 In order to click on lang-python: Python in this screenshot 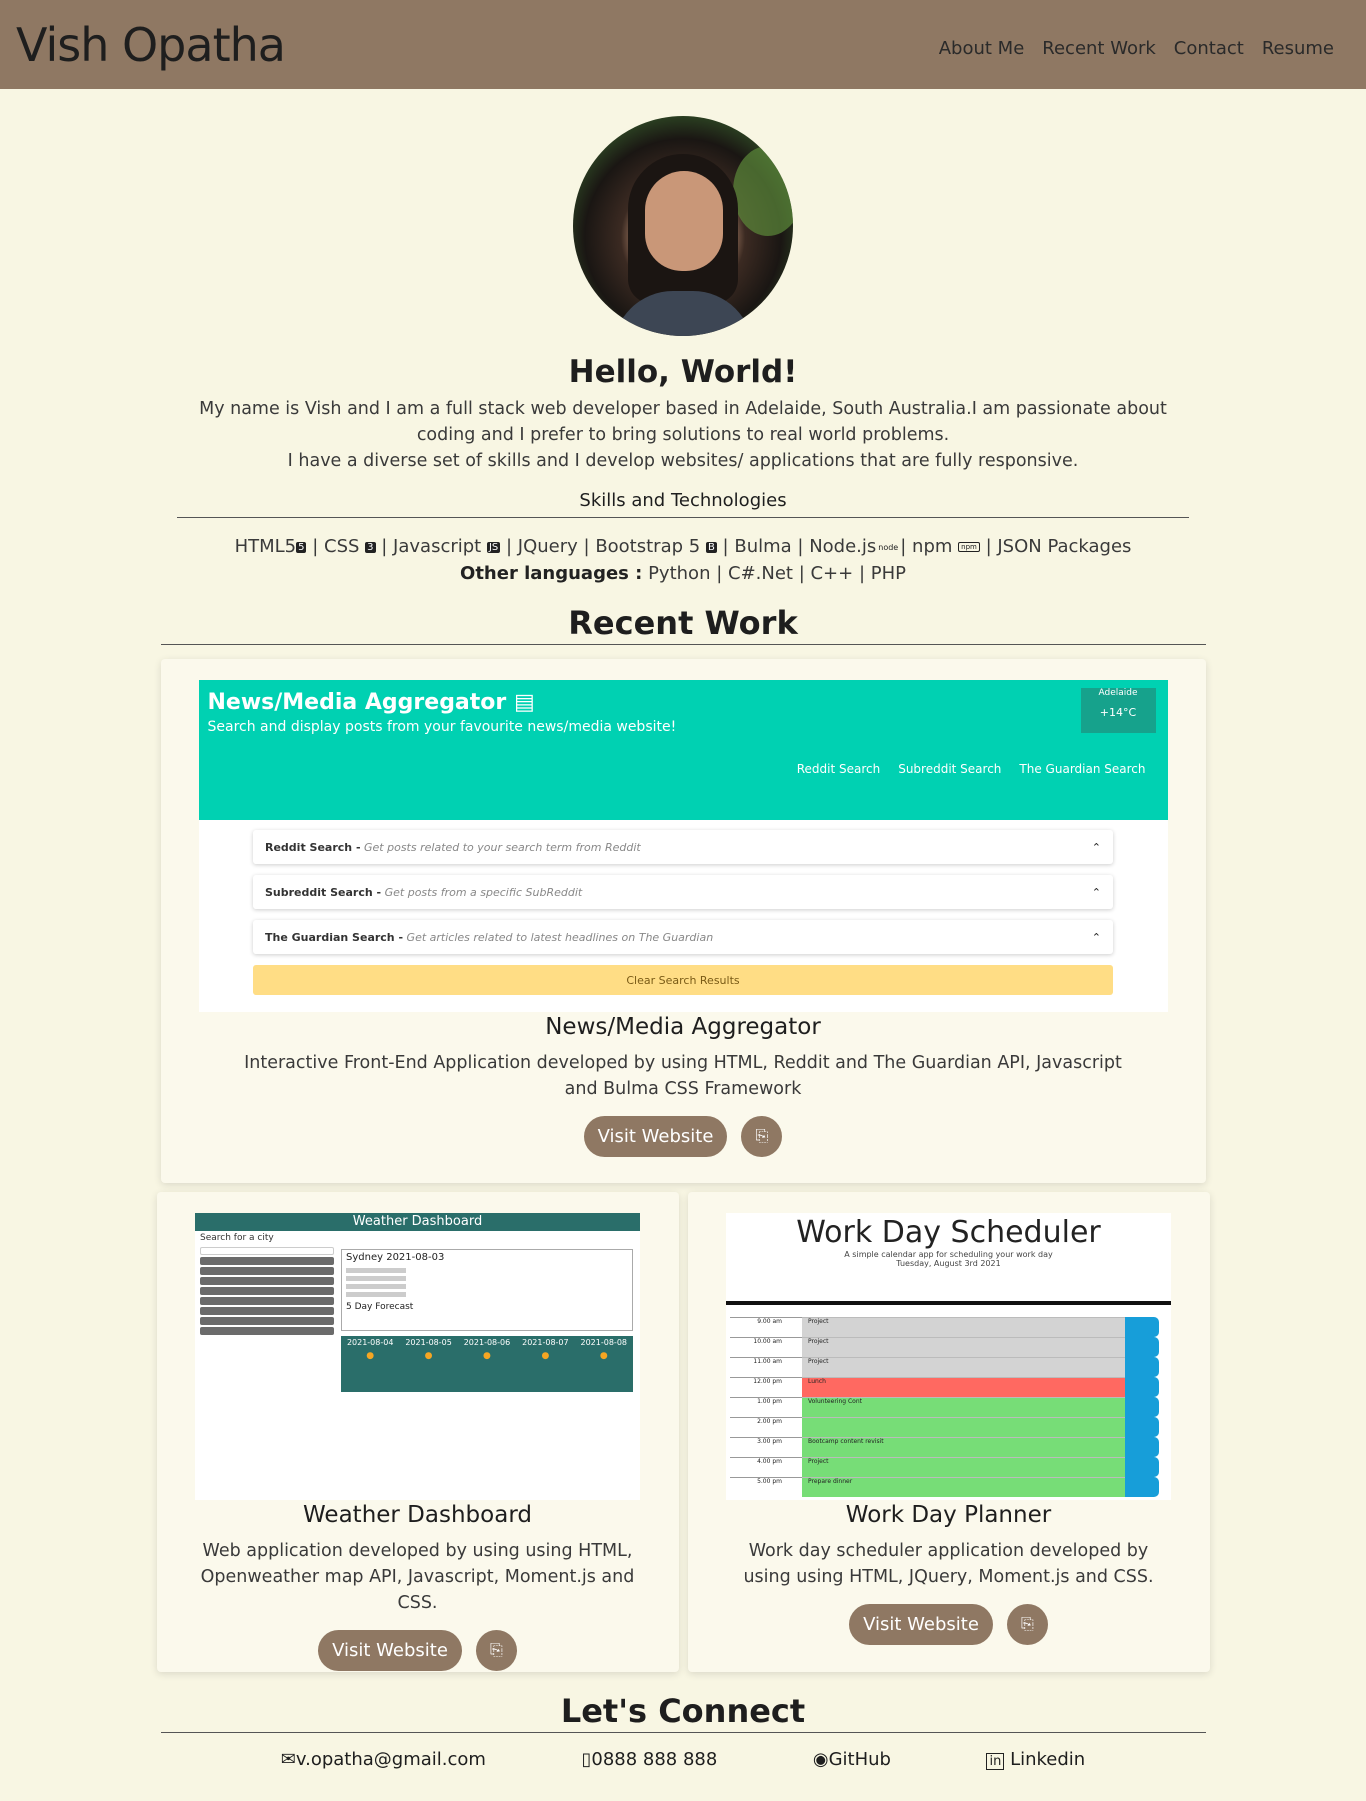, I will do `click(679, 573)`.